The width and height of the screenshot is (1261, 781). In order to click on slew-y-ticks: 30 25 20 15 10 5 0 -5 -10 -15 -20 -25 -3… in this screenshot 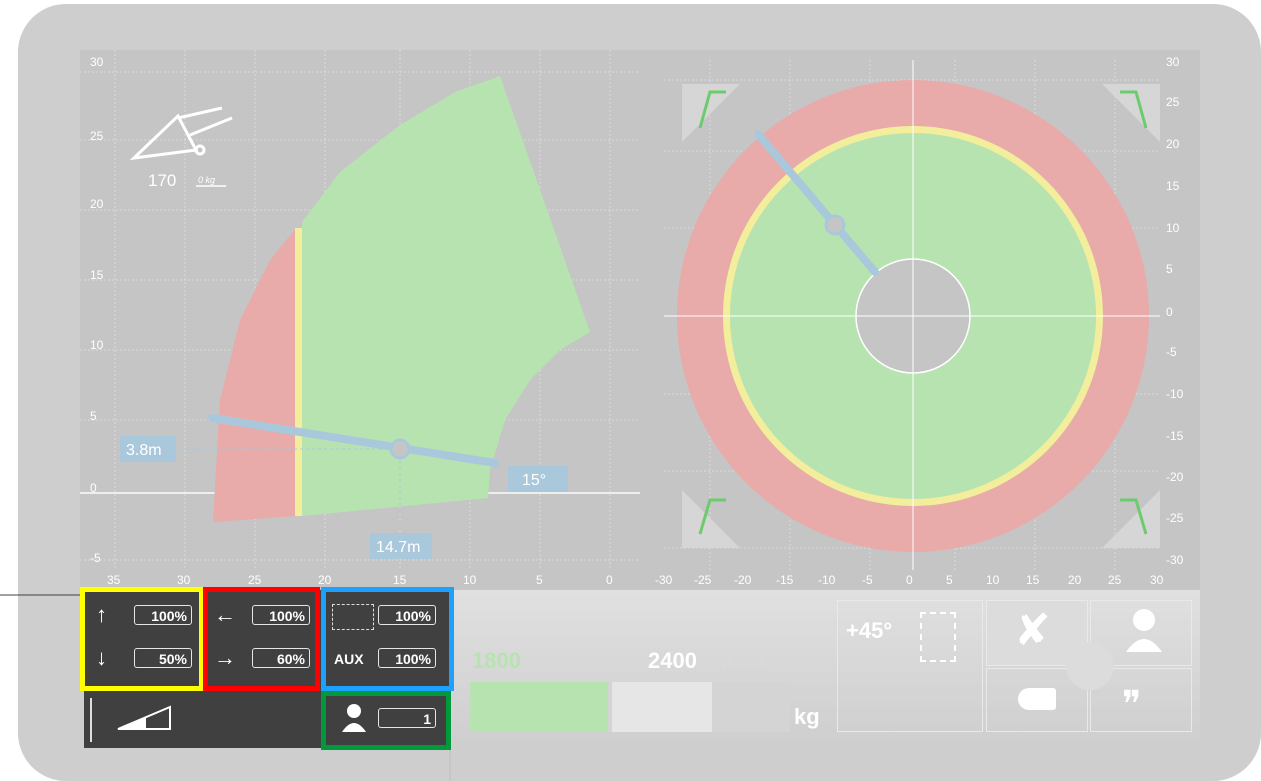, I will do `click(1175, 311)`.